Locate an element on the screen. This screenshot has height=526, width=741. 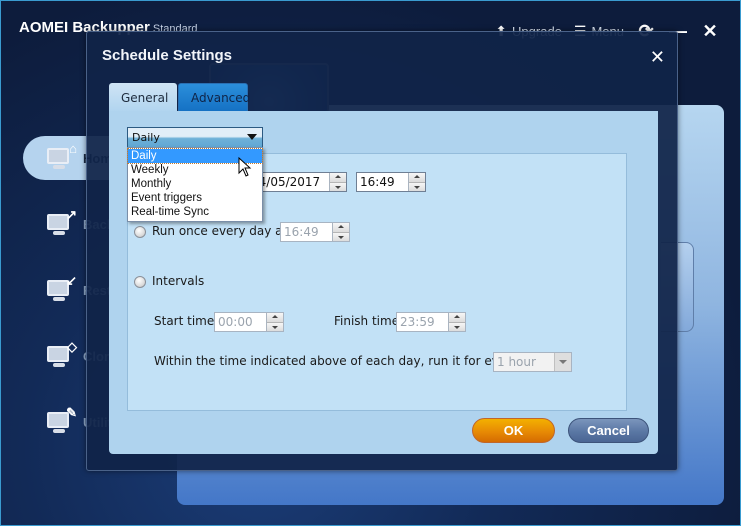
interval-finish-time-field: 23:59 is located at coordinates (431, 322).